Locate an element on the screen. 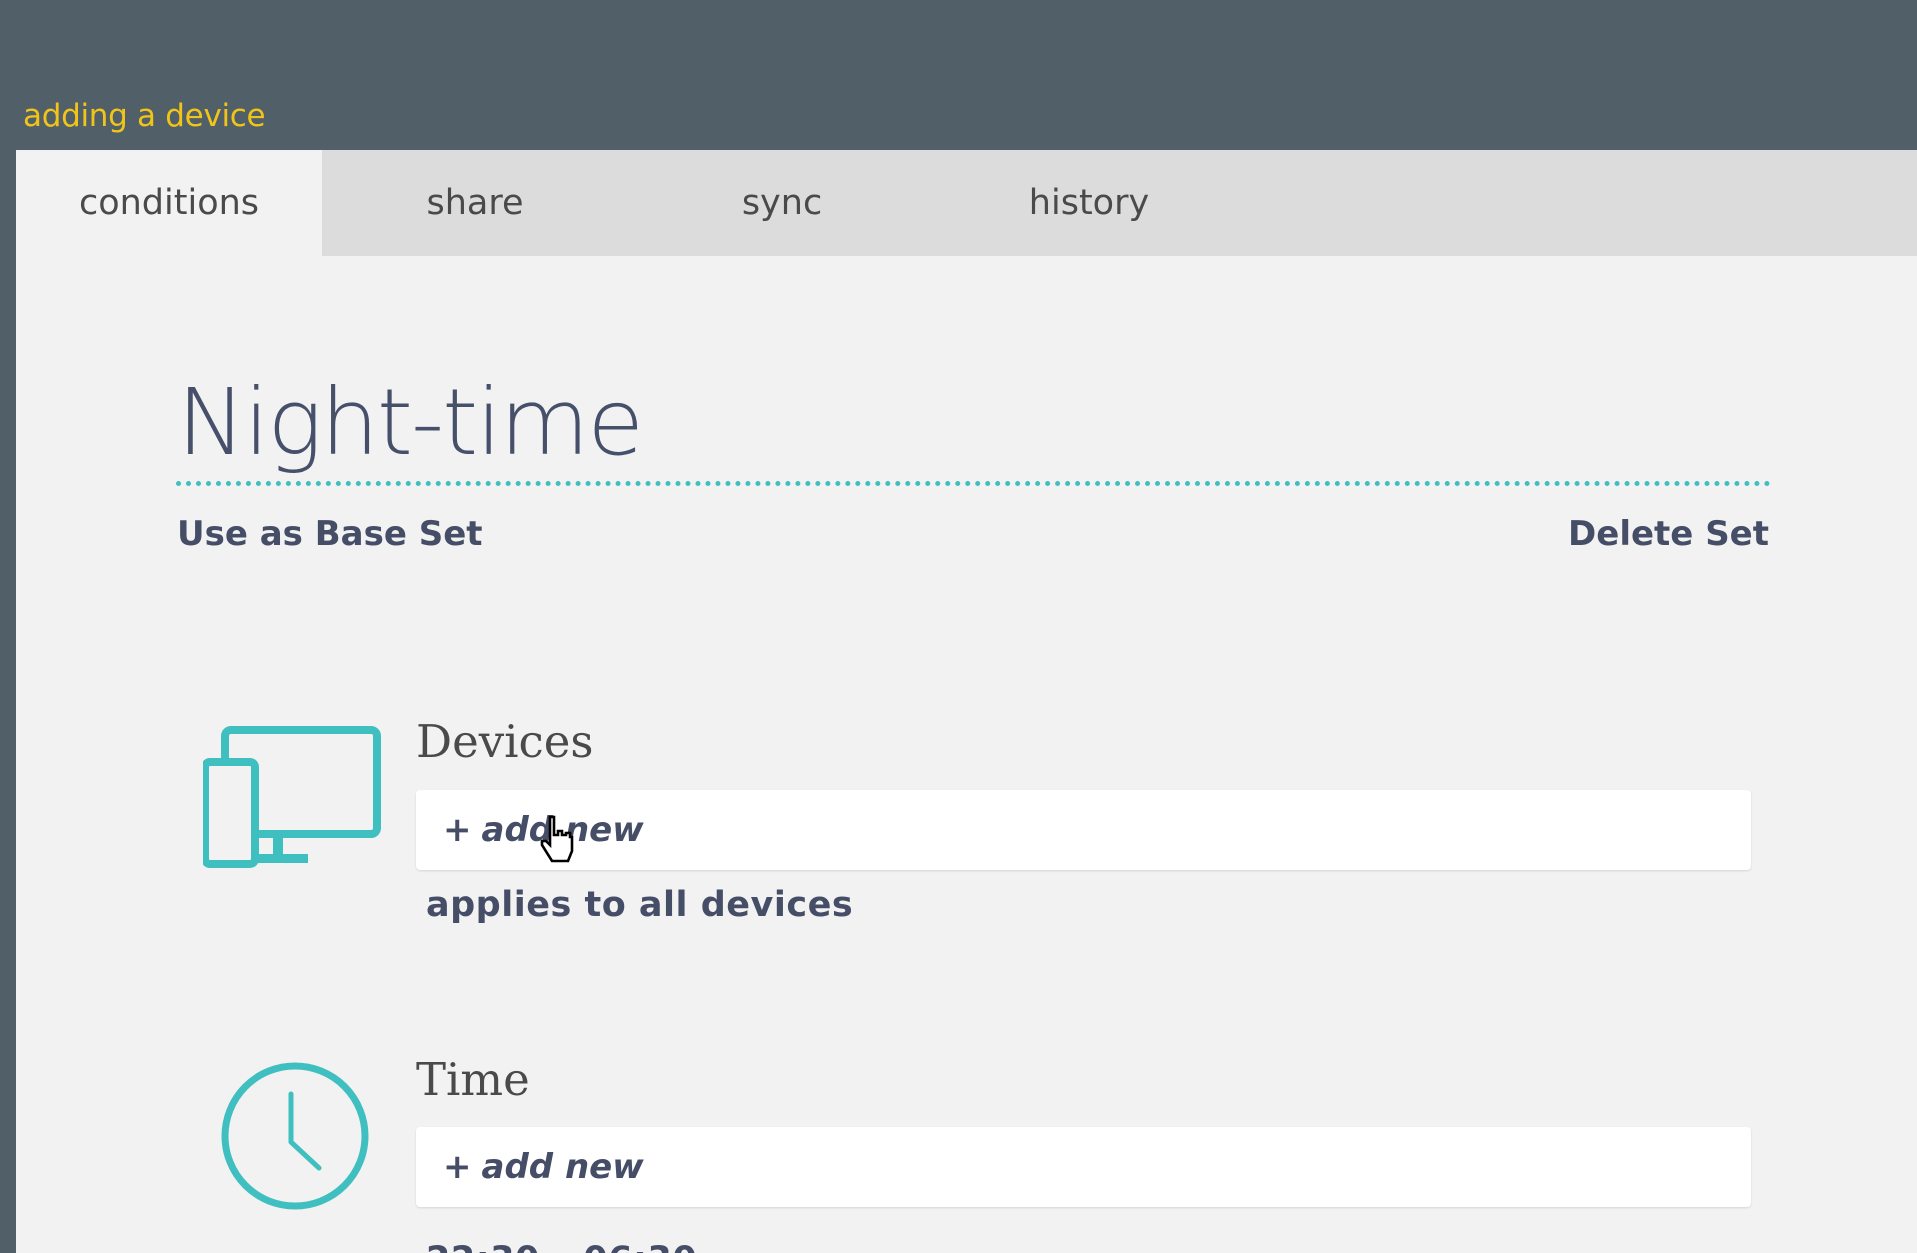 This screenshot has height=1253, width=1917. devices-icon is located at coordinates (292, 797).